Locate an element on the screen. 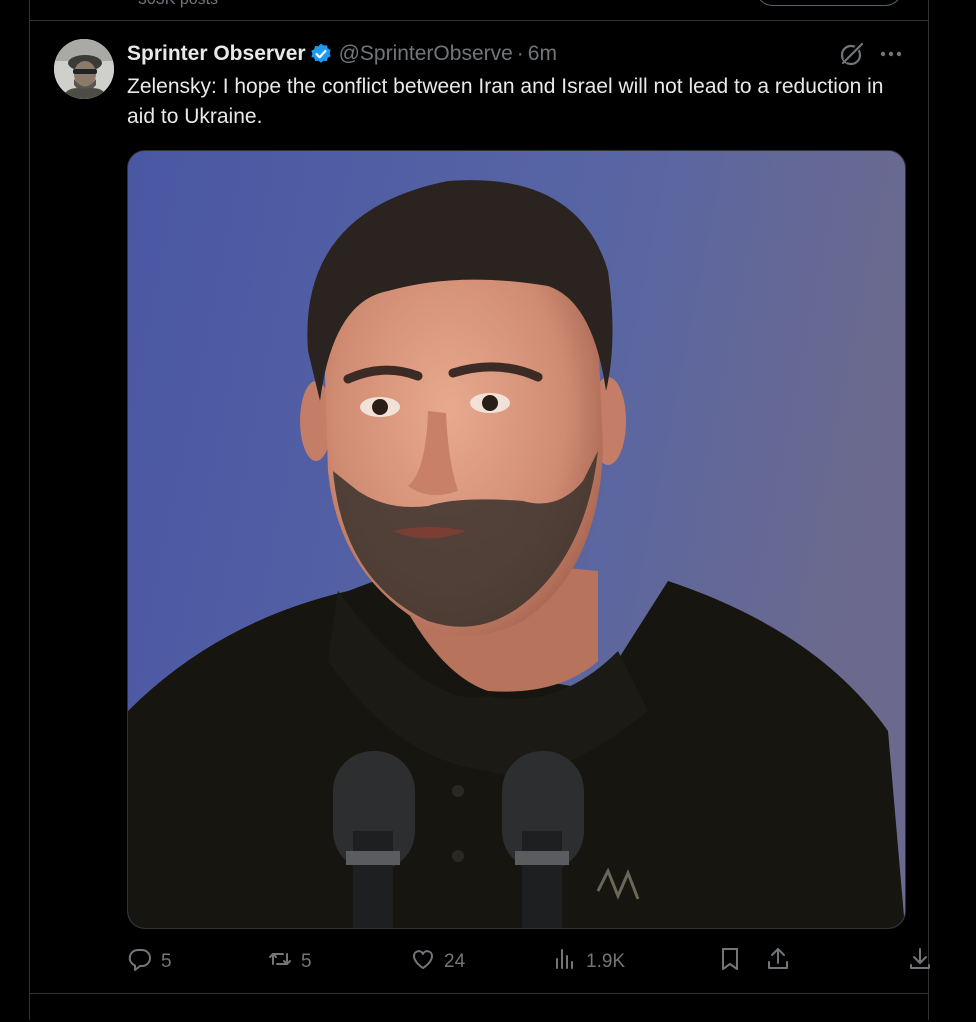  next-post-preview is located at coordinates (138, 1017).